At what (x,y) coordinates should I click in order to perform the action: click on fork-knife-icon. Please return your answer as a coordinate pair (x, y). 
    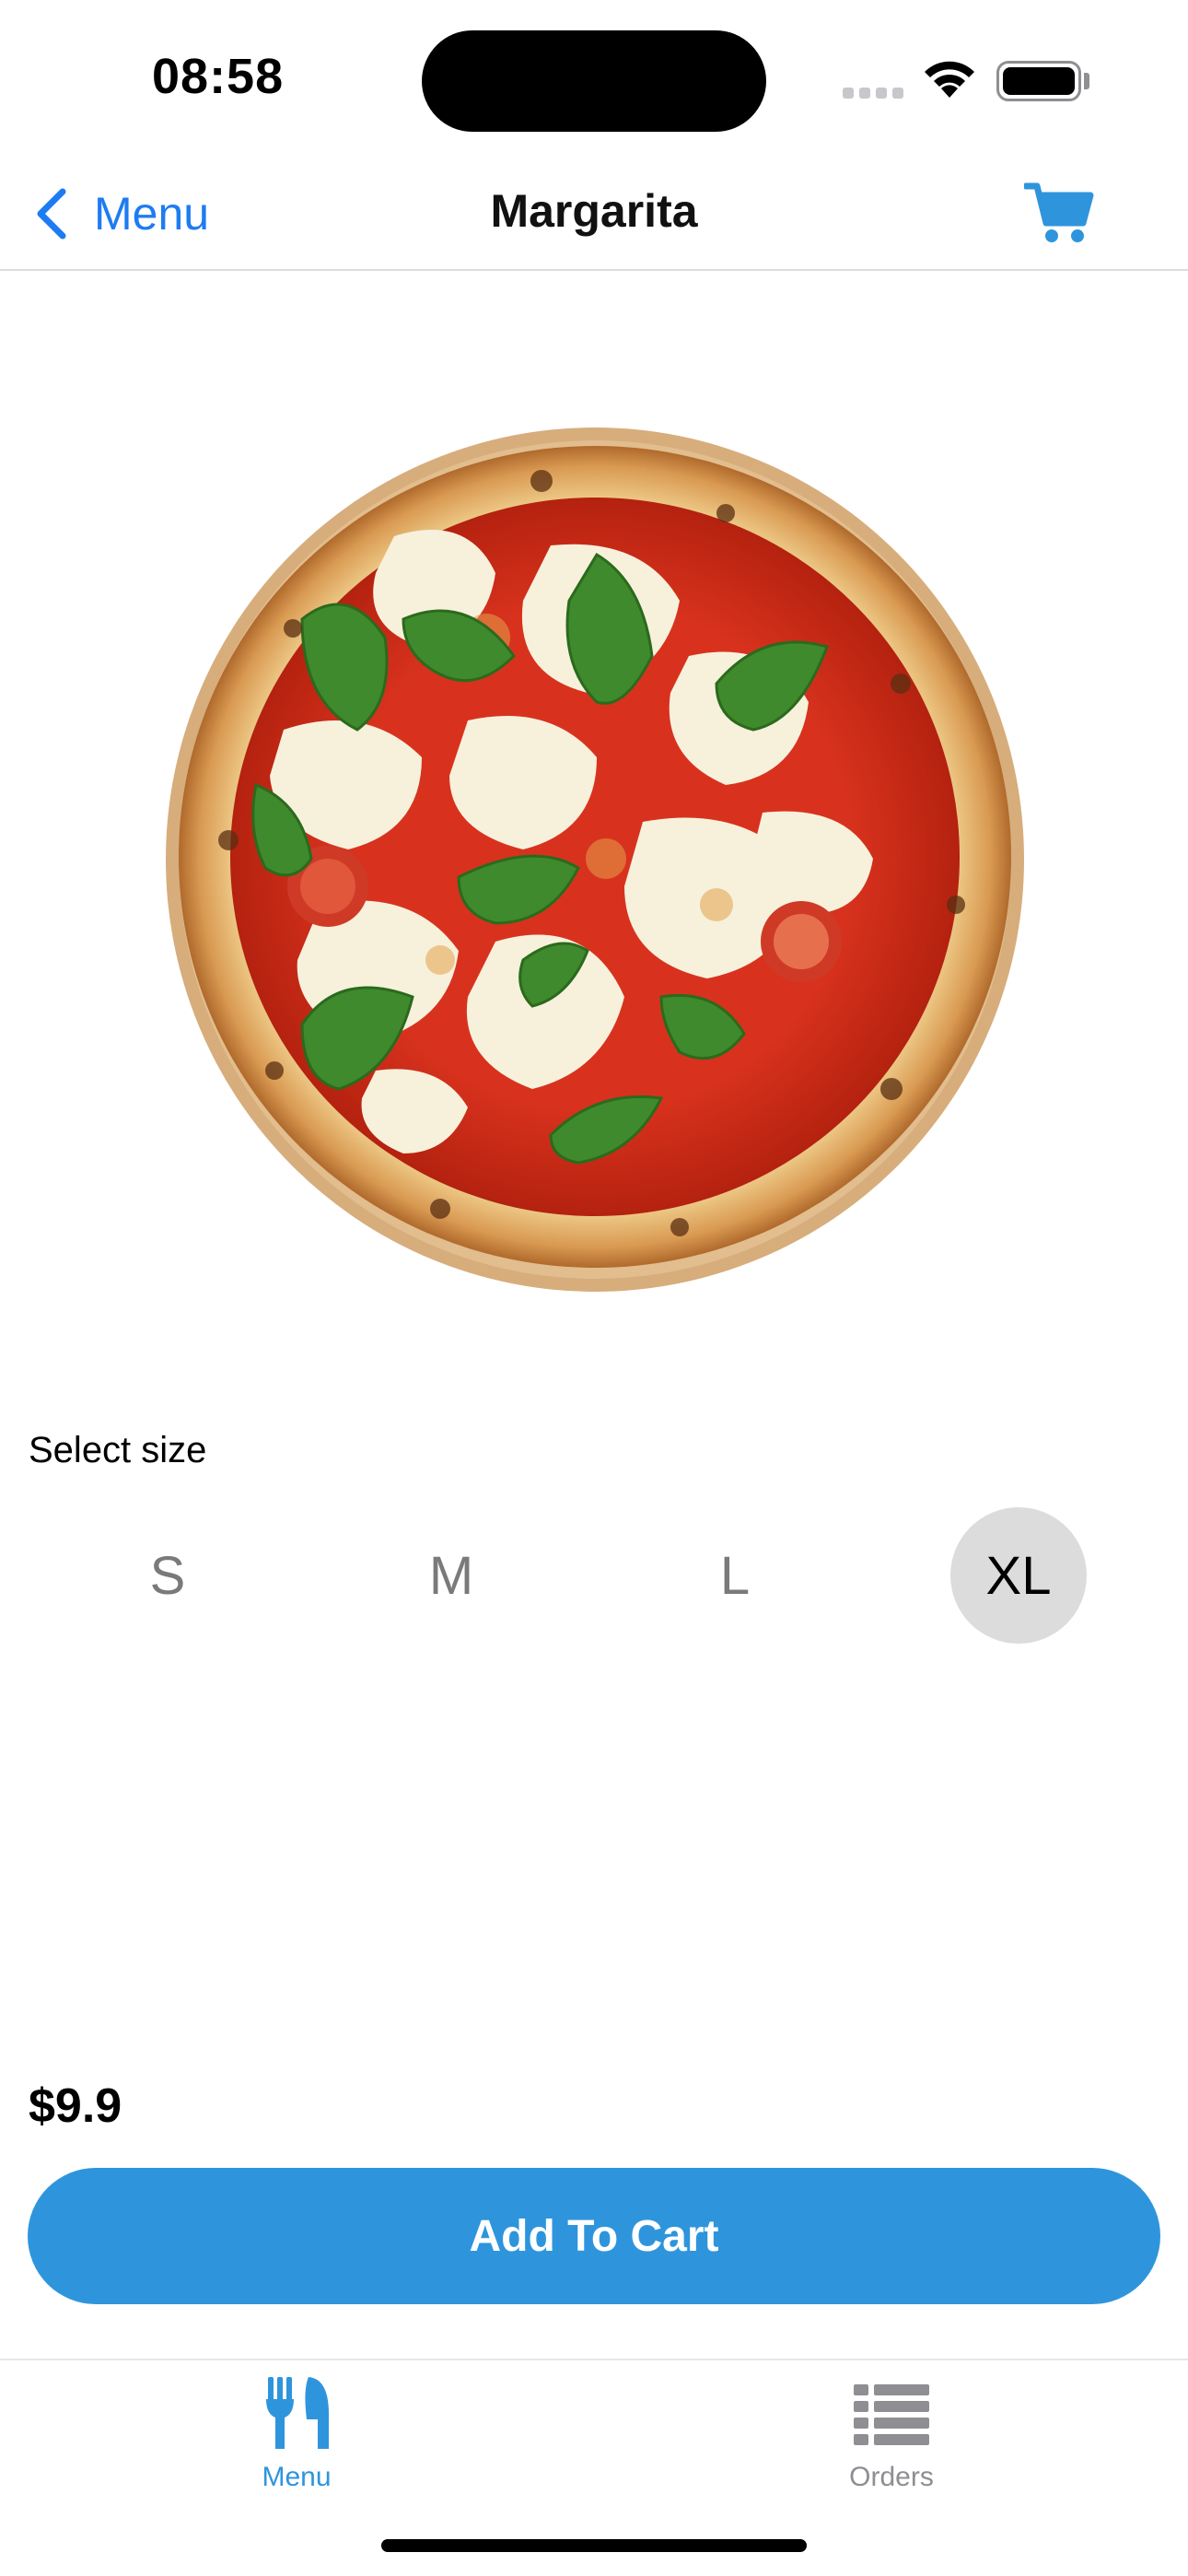
    Looking at the image, I should click on (297, 2413).